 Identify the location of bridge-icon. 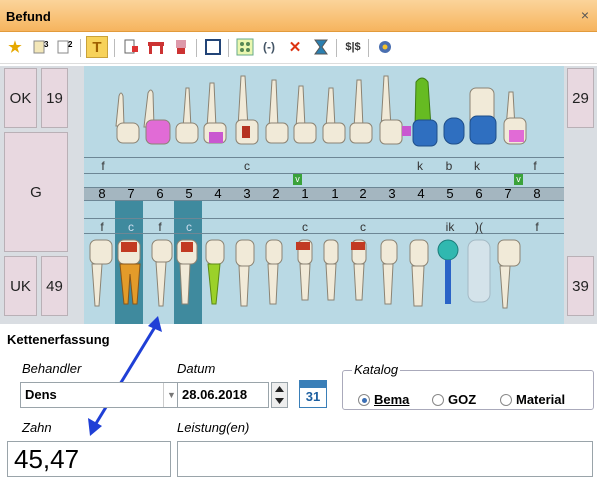
(156, 47).